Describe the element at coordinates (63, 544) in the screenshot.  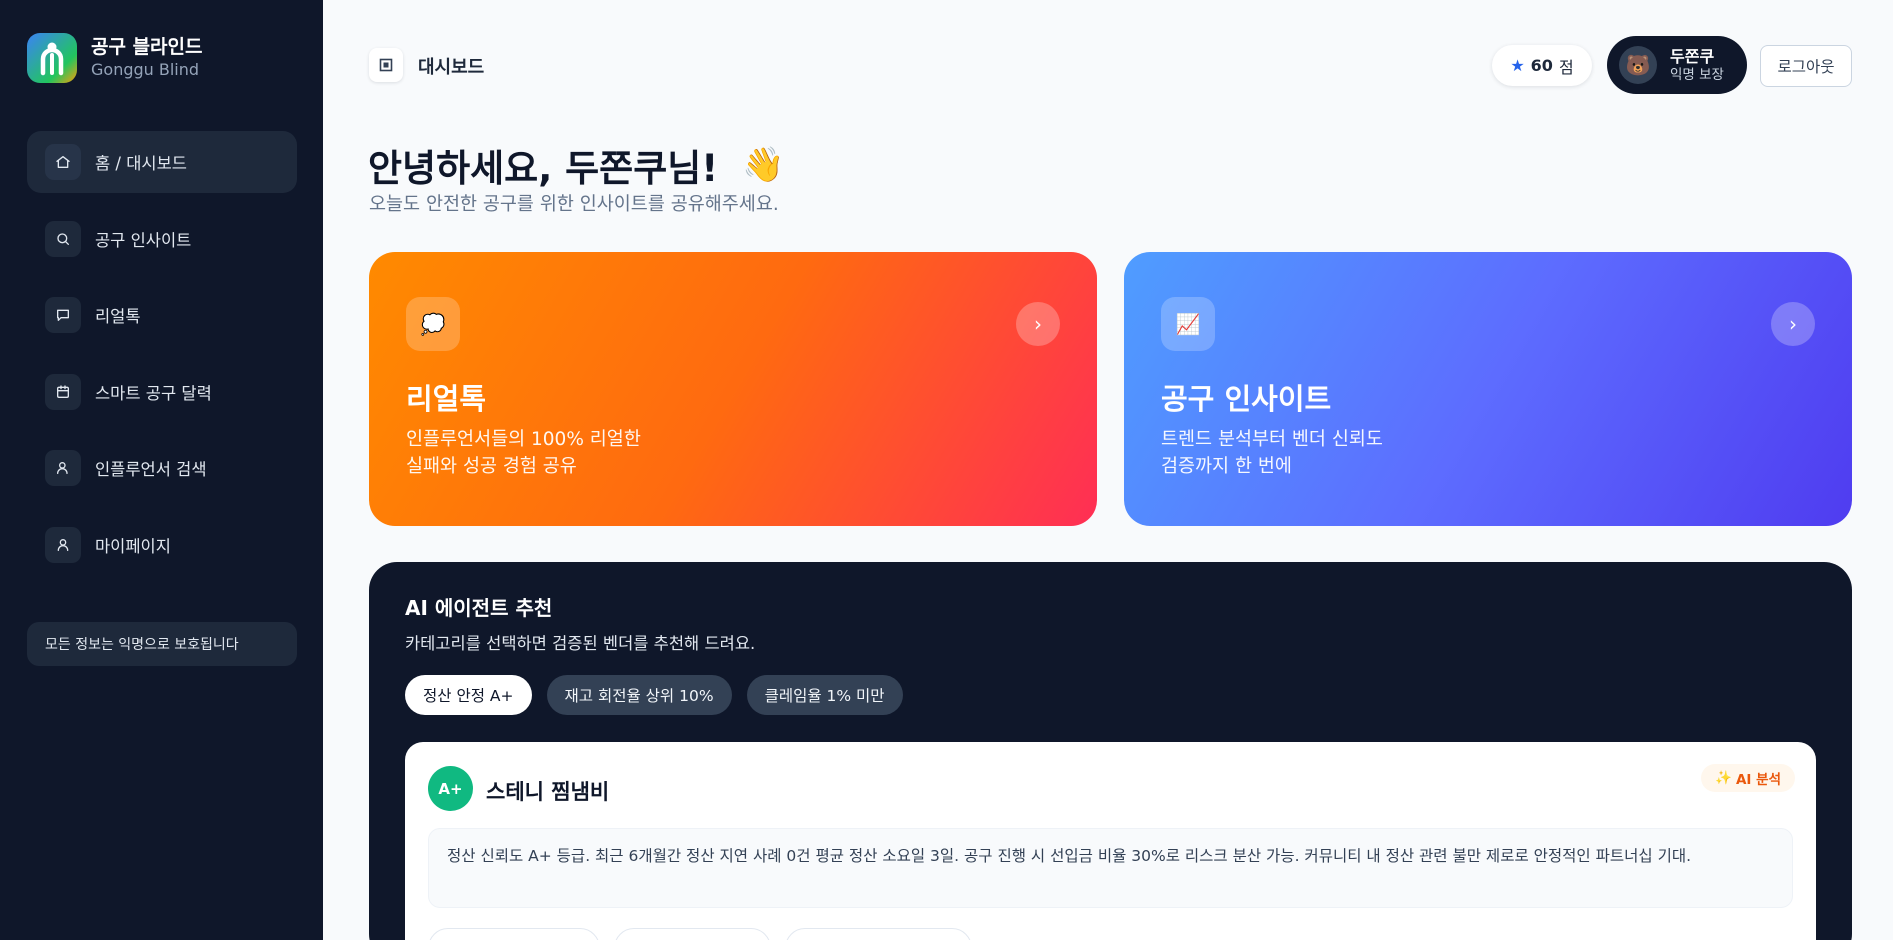
I see `user-icon` at that location.